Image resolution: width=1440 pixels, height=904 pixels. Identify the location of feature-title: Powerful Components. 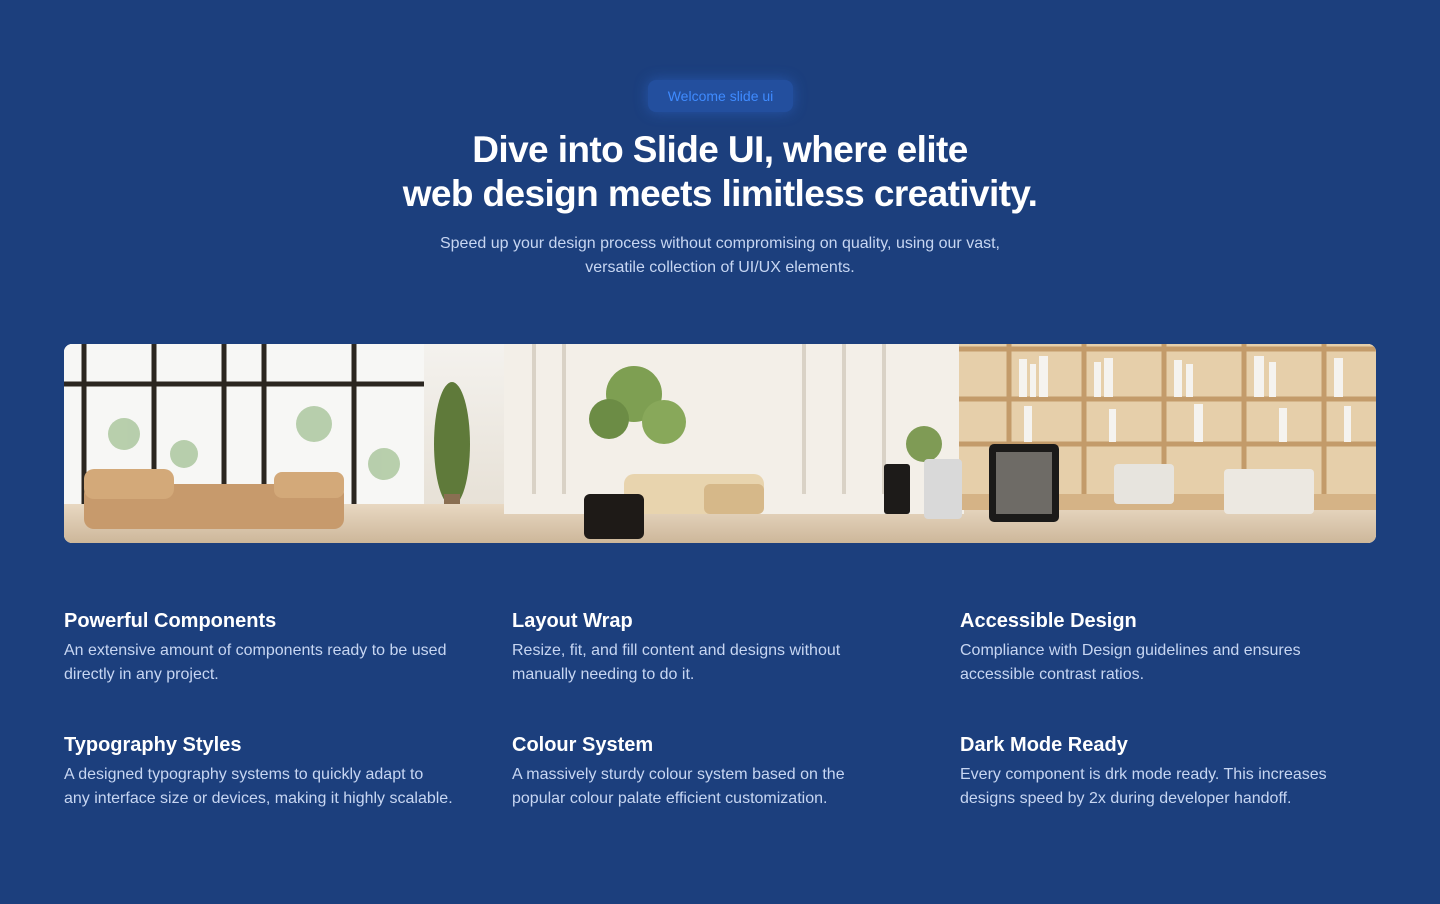
(170, 621).